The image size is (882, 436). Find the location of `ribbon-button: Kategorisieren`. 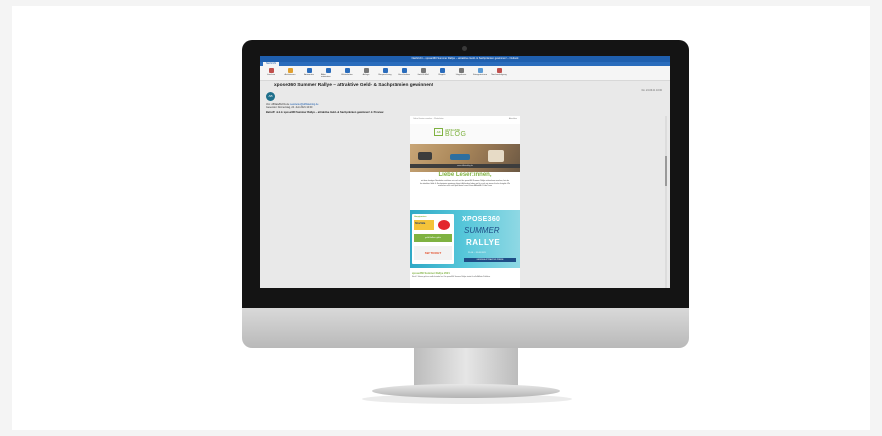

ribbon-button: Kategorisieren is located at coordinates (480, 72).